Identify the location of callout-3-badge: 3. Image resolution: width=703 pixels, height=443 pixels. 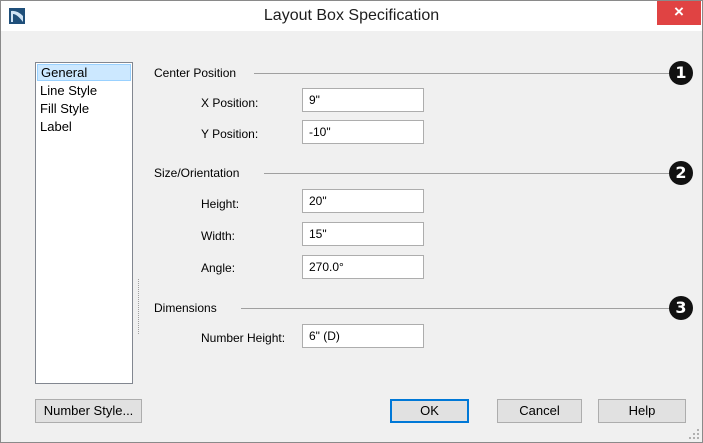
(681, 308).